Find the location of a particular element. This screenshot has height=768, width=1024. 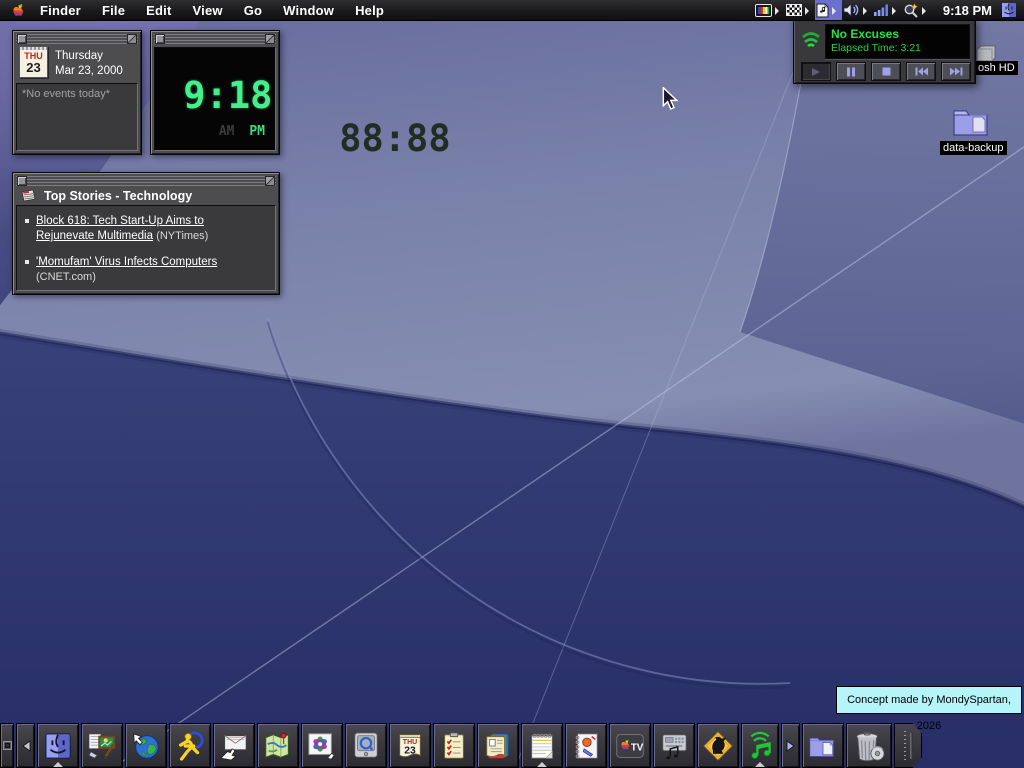

next-button is located at coordinates (956, 71).